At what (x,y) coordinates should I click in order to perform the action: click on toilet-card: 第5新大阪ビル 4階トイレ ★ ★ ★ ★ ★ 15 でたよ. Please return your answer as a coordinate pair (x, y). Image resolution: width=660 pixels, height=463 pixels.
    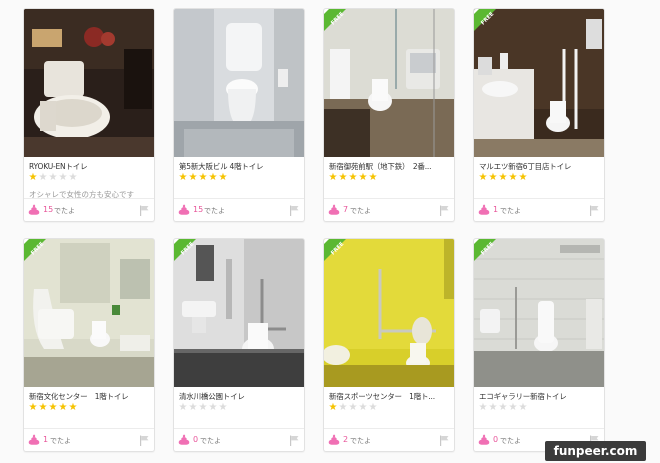
    Looking at the image, I should click on (239, 115).